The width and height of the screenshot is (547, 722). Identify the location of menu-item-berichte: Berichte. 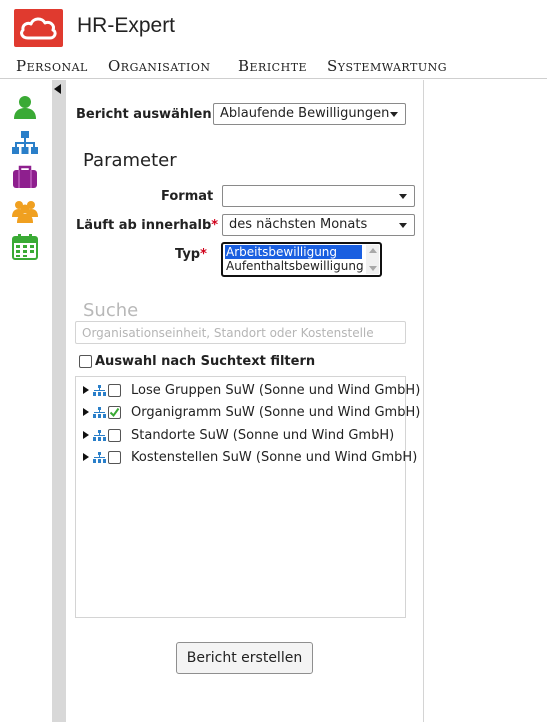
(272, 66).